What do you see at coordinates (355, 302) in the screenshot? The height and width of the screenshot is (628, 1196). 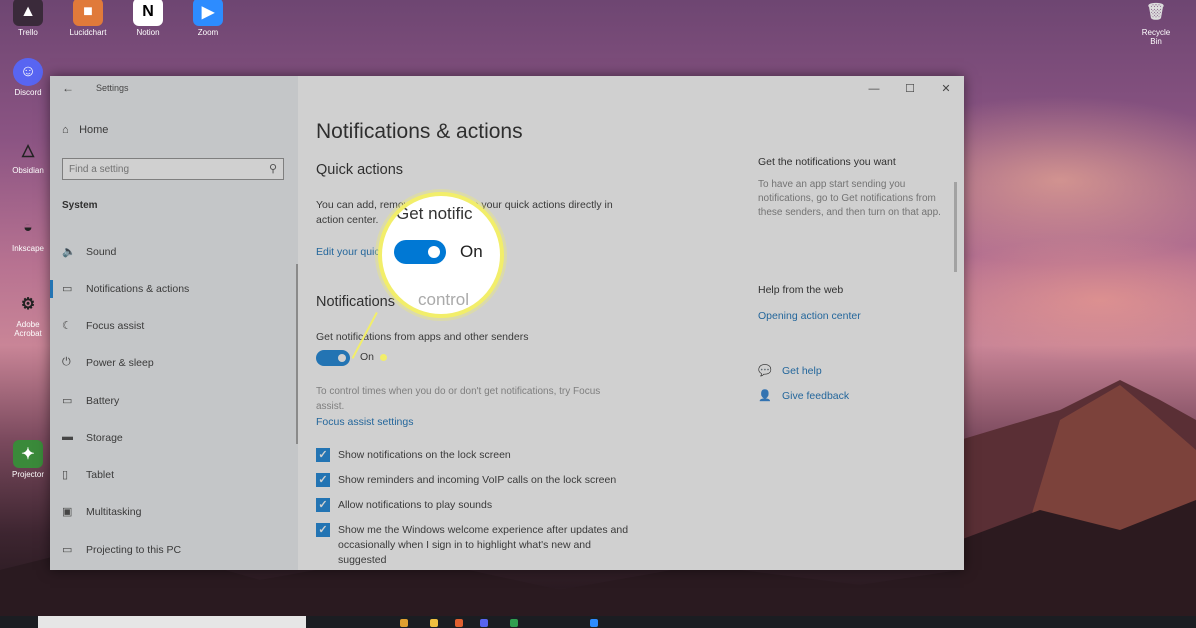 I see `notifications-heading: Notifications` at bounding box center [355, 302].